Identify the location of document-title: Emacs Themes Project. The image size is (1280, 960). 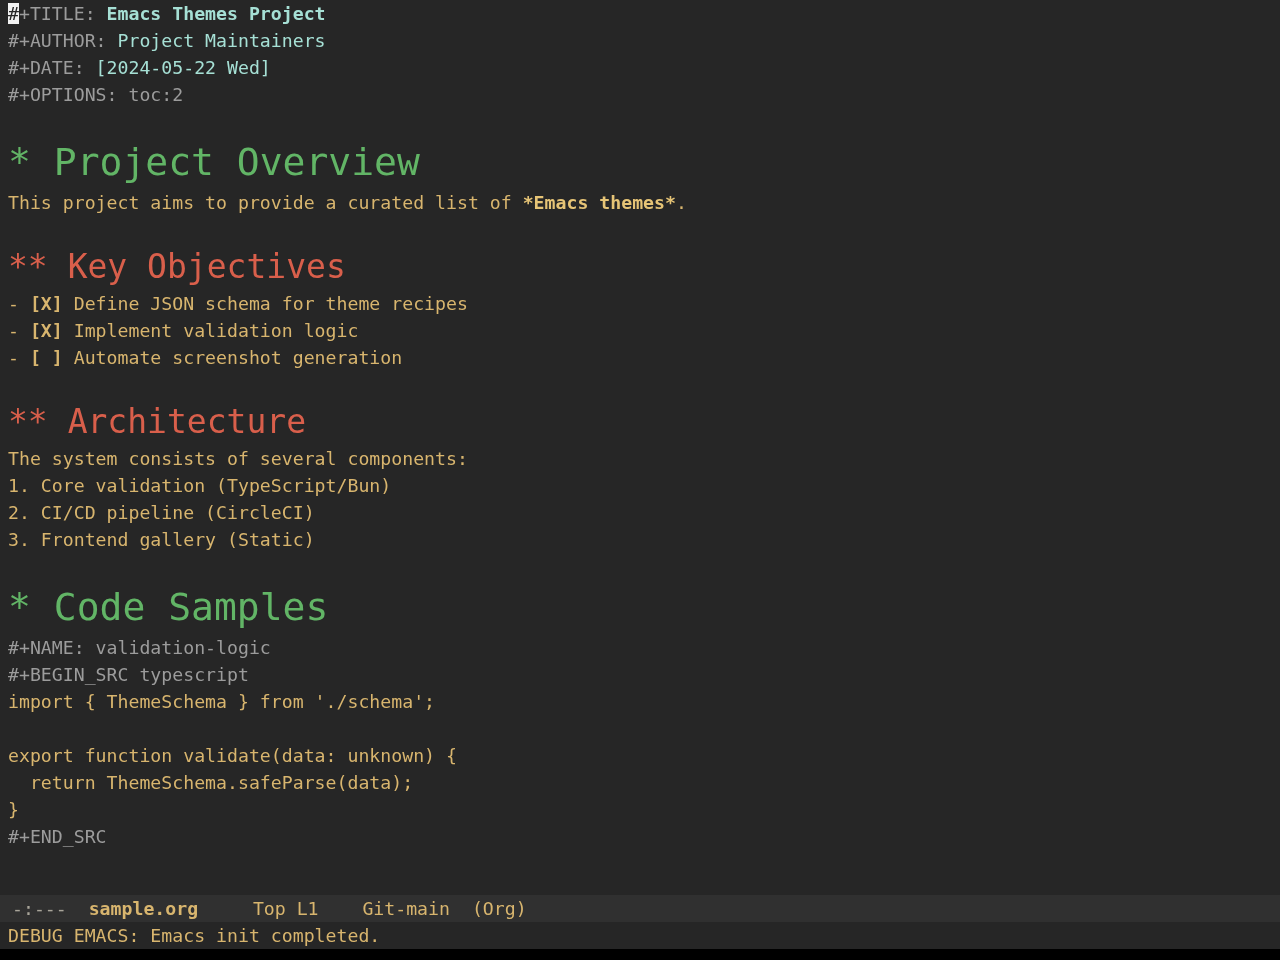
(216, 14).